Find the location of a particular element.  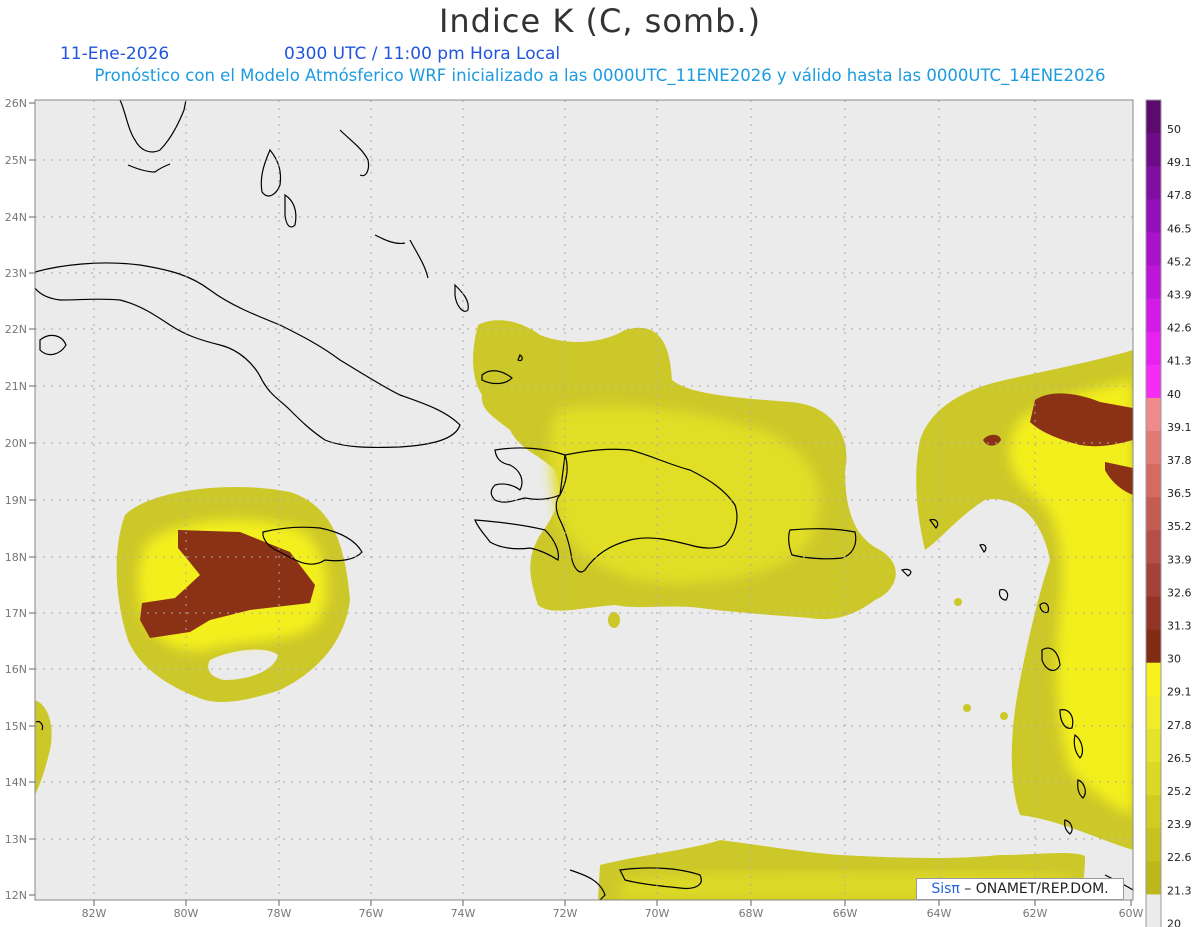

lat-label: 21N is located at coordinates (16, 386).